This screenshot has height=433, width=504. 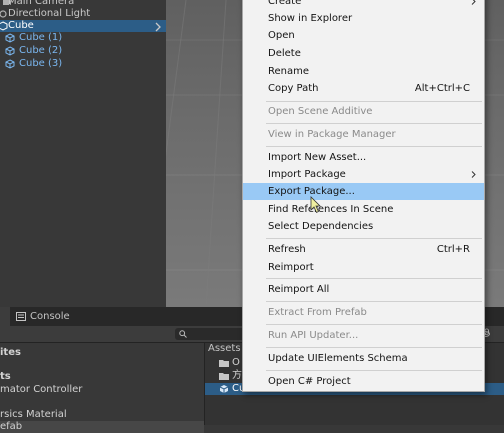 What do you see at coordinates (453, 249) in the screenshot?
I see `menu-item-shortcut: Ctrl+R` at bounding box center [453, 249].